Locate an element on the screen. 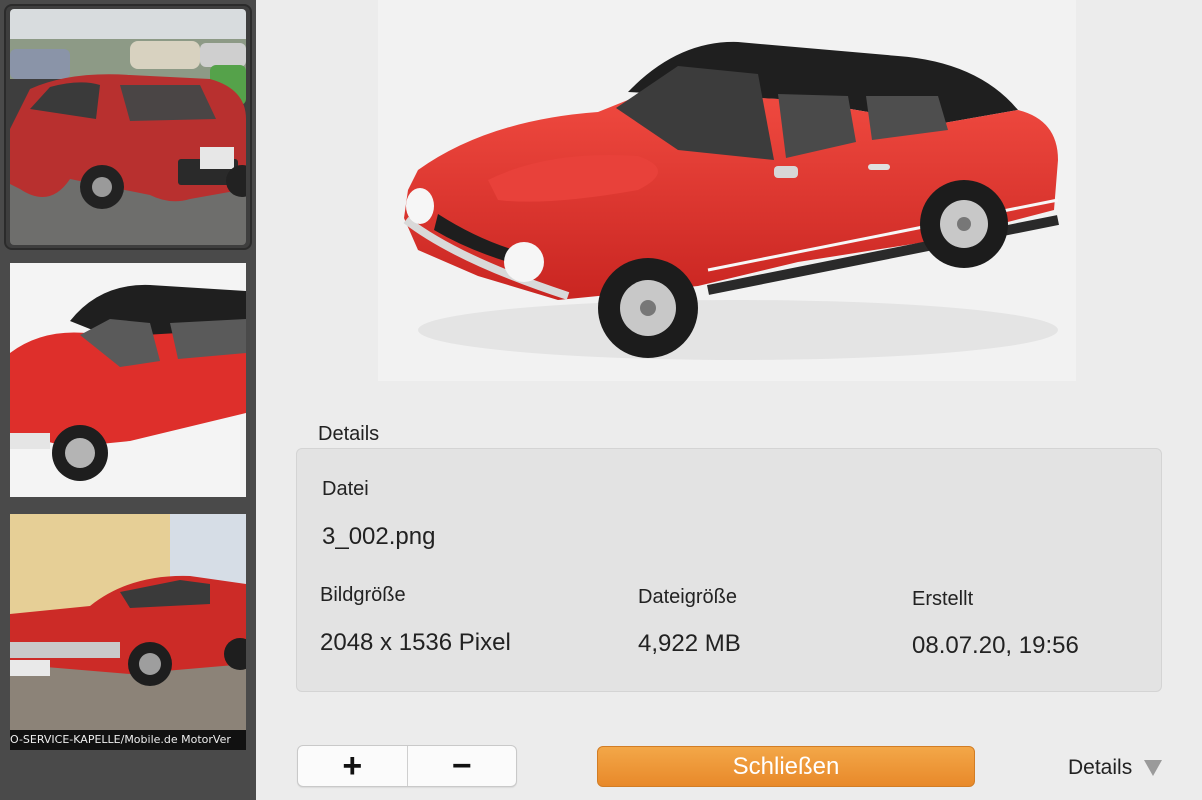 The height and width of the screenshot is (800, 1202). thumbnail-2-image is located at coordinates (128, 380).